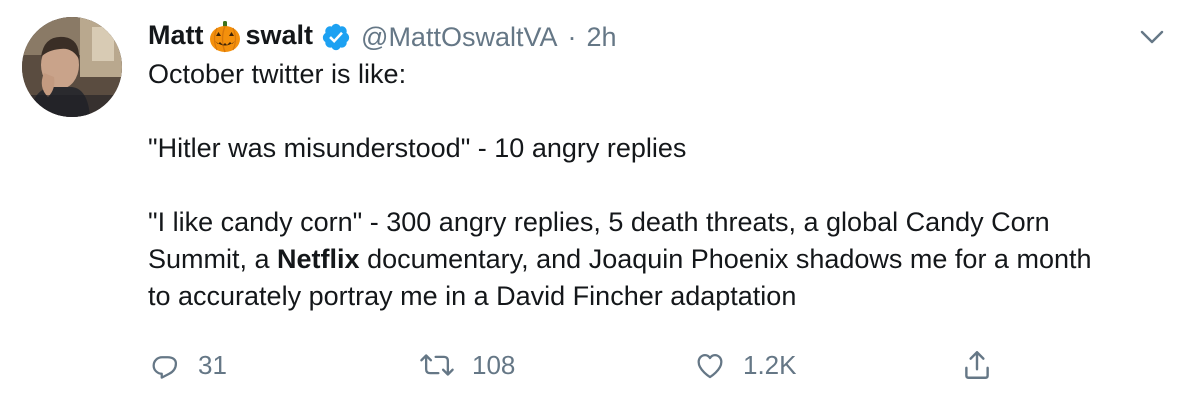 The height and width of the screenshot is (404, 1192). I want to click on display-name: Matt swalt, so click(230, 37).